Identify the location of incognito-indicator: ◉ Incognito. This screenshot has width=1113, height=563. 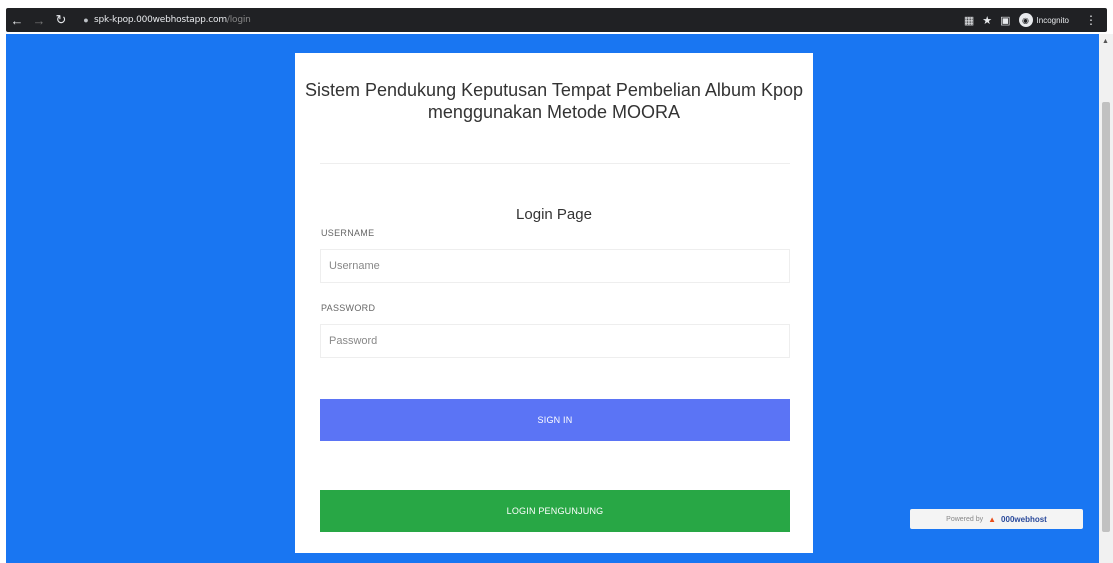
(1043, 20).